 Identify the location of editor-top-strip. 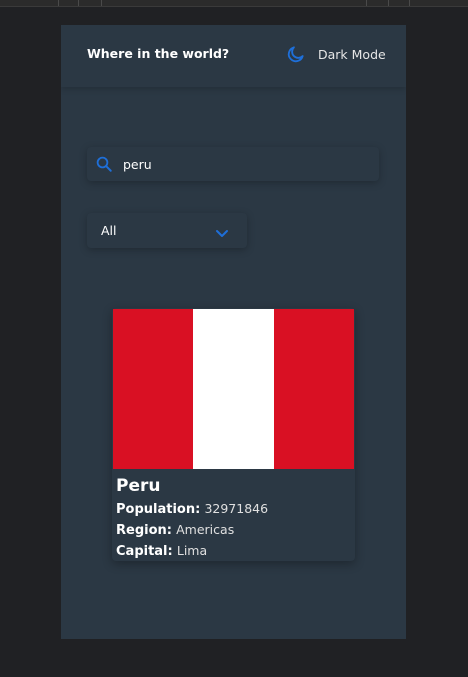
(234, 3).